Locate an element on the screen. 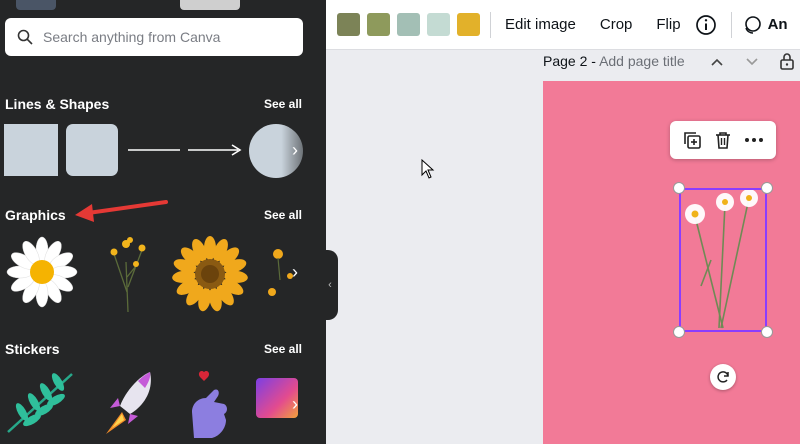  resize-handle-bottom-left is located at coordinates (679, 332).